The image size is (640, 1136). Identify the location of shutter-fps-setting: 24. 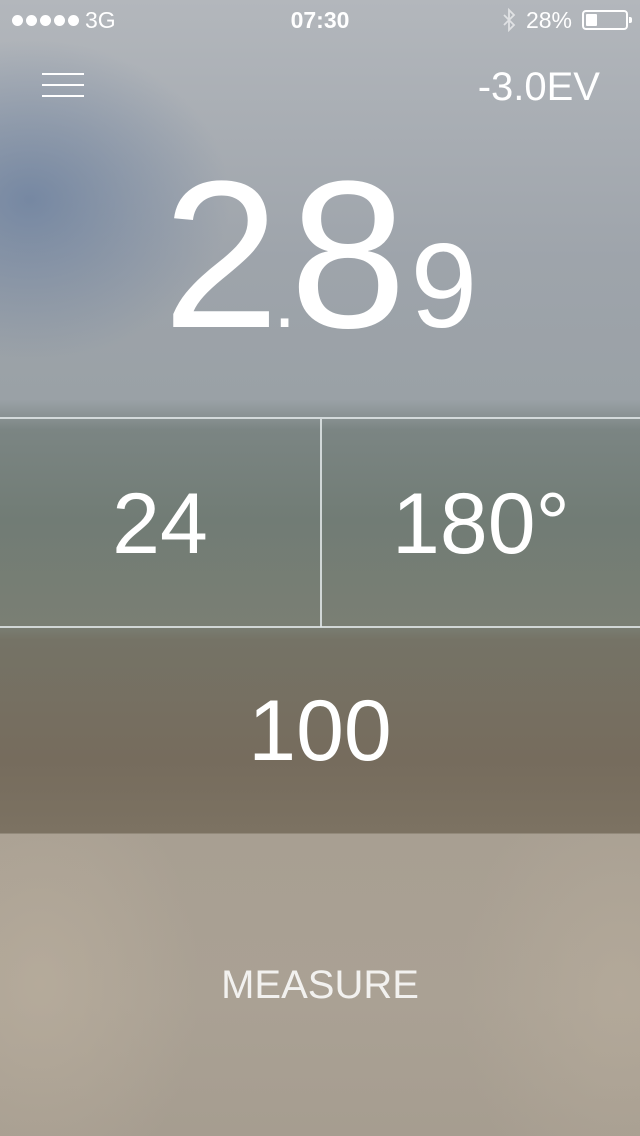
(160, 524).